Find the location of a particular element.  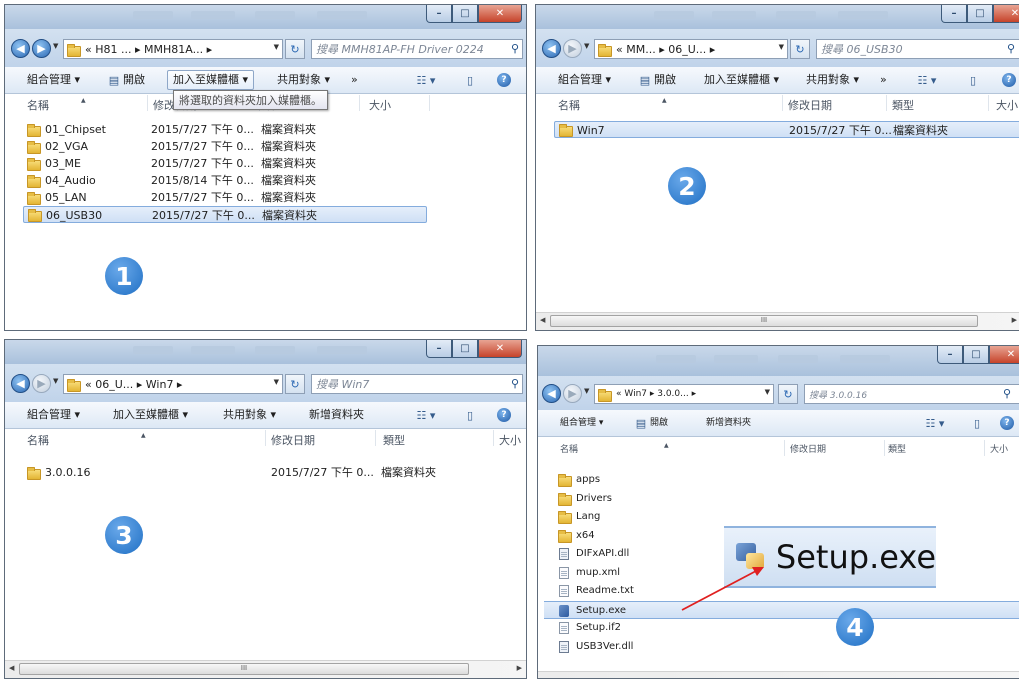

step-badge: 4 is located at coordinates (855, 627).